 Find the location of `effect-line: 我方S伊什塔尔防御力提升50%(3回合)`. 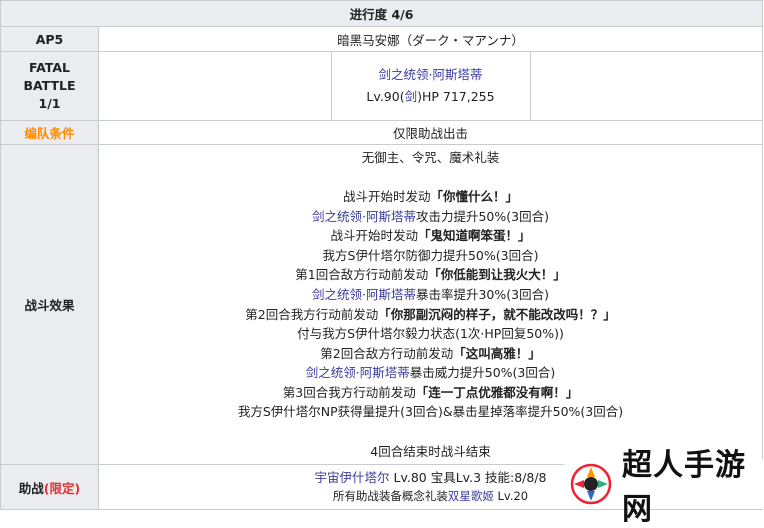

effect-line: 我方S伊什塔尔防御力提升50%(3回合) is located at coordinates (430, 256).